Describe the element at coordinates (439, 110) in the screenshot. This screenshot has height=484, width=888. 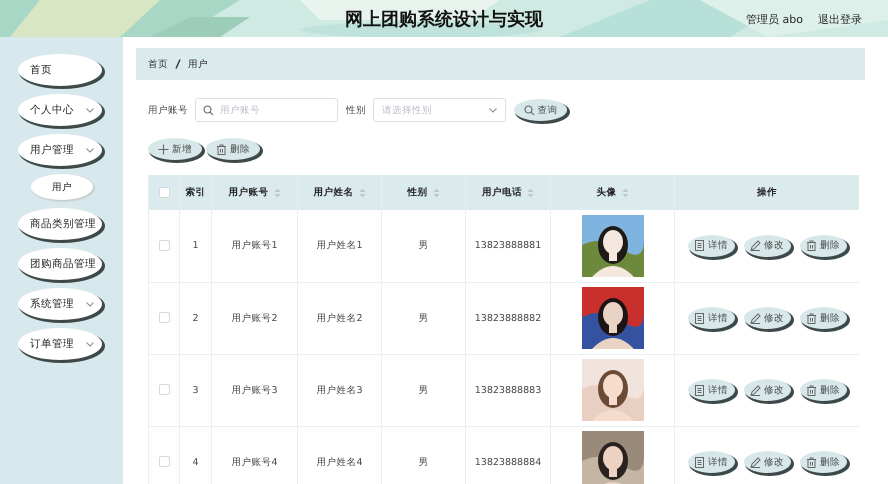
I see `select-field: 请选择性别` at that location.